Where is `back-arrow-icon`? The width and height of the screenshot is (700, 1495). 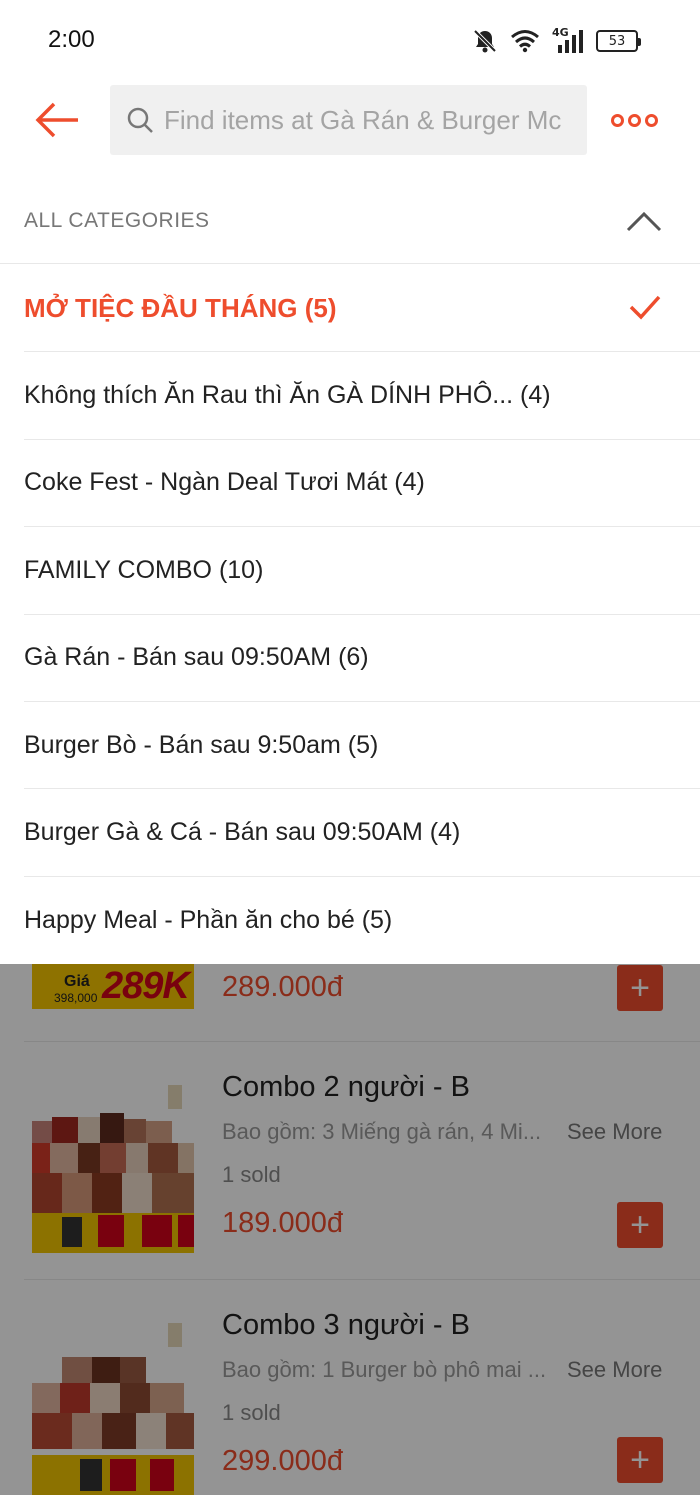 back-arrow-icon is located at coordinates (56, 120).